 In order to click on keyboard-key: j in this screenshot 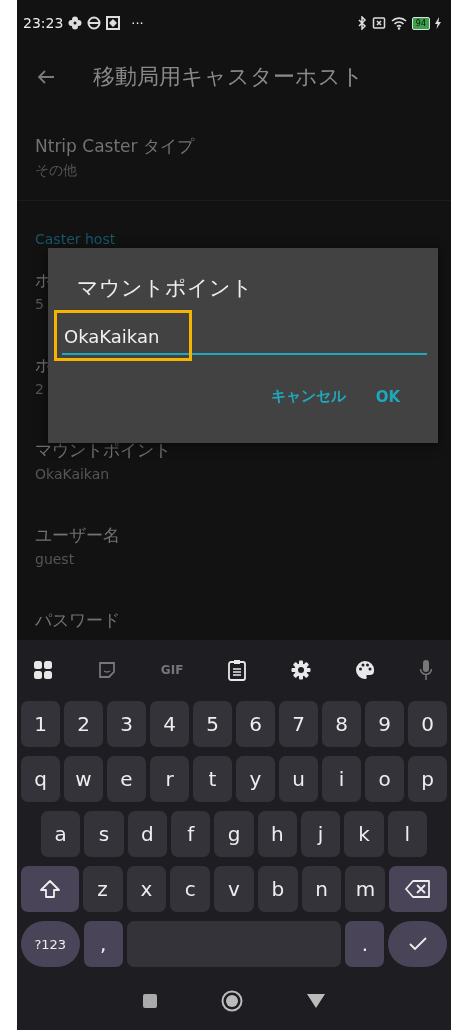, I will do `click(320, 834)`.